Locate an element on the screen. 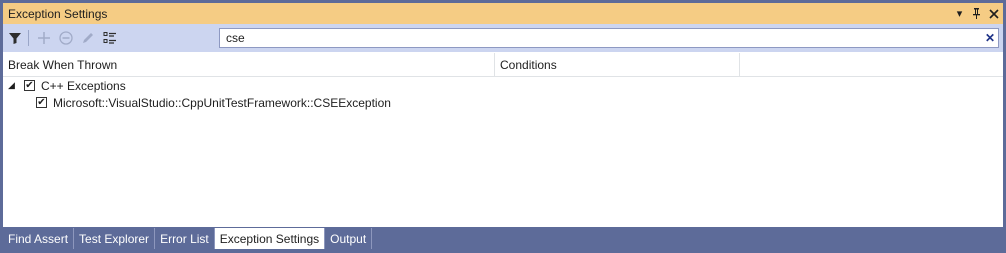 This screenshot has height=253, width=1006. tab-output: Output is located at coordinates (349, 238).